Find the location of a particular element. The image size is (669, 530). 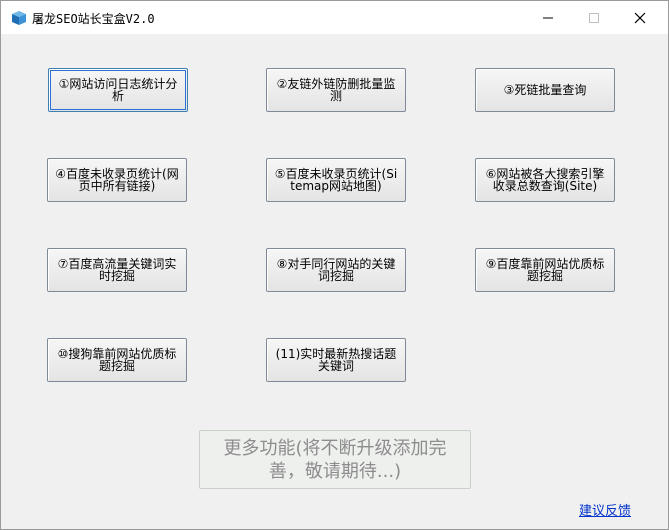

index-count-button: ⑥网站被各大搜索引擎收录总数查询(Site) is located at coordinates (545, 180).